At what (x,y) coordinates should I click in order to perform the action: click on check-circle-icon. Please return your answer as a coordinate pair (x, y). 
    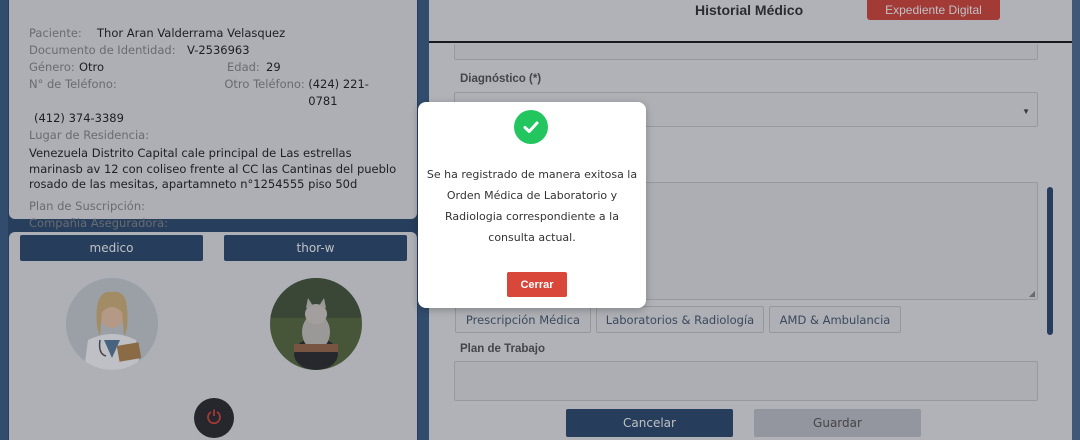
    Looking at the image, I should click on (531, 127).